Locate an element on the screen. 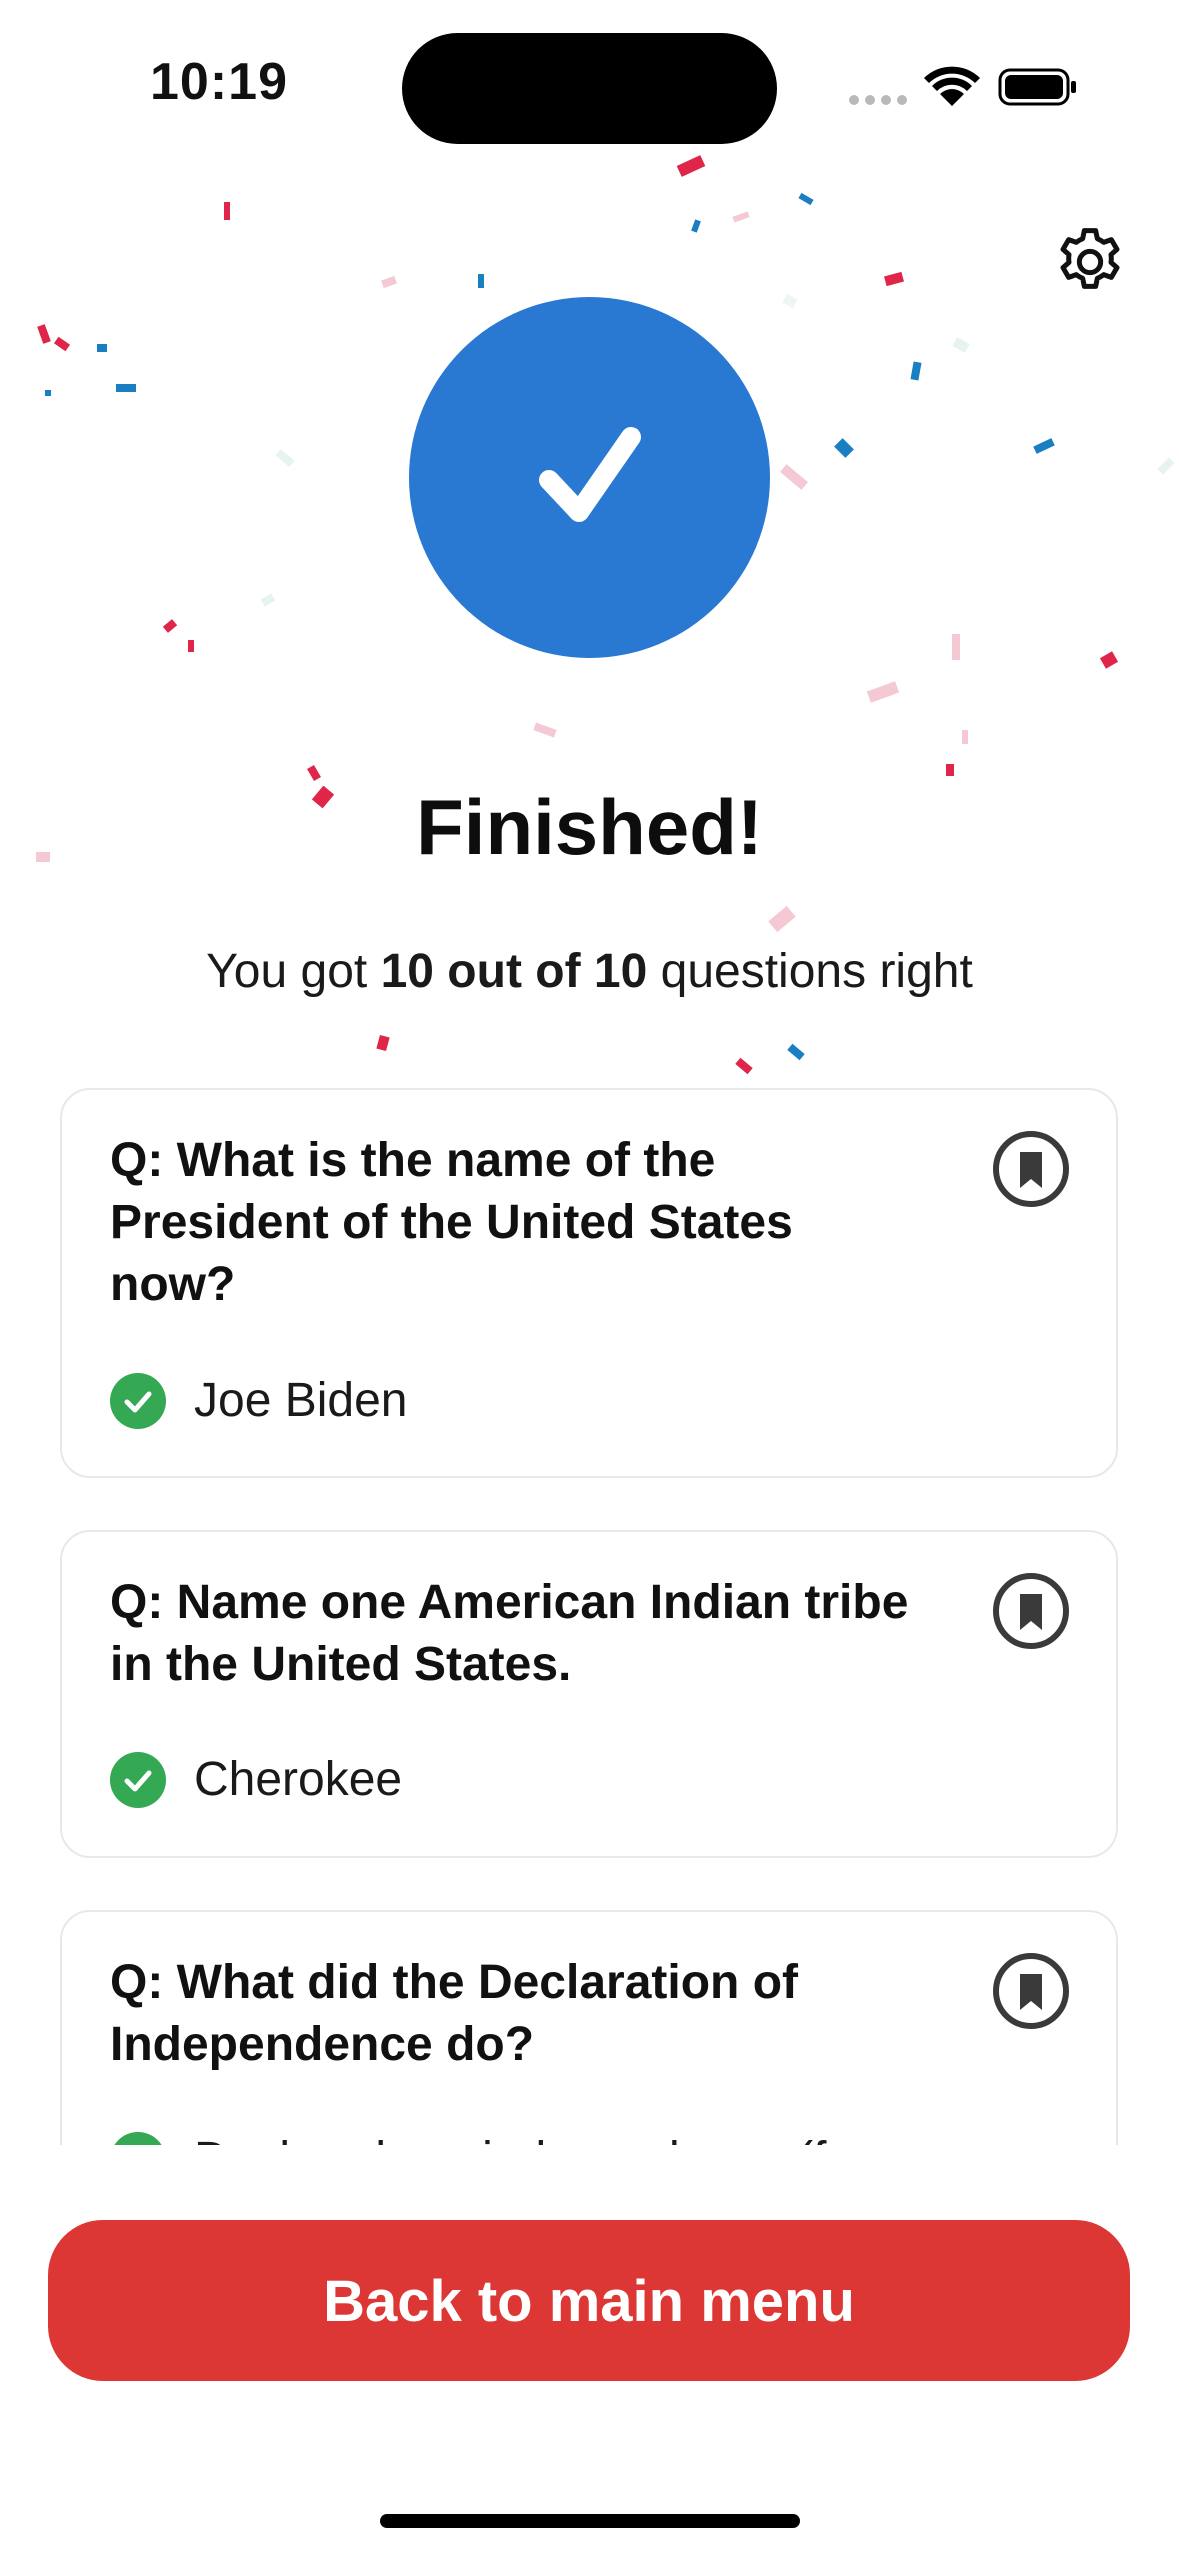  answer-text: Declared our independence (from is located at coordinates (551, 2138).